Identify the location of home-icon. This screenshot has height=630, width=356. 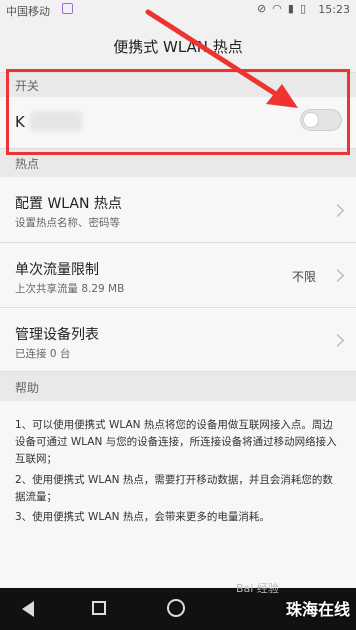
(176, 608).